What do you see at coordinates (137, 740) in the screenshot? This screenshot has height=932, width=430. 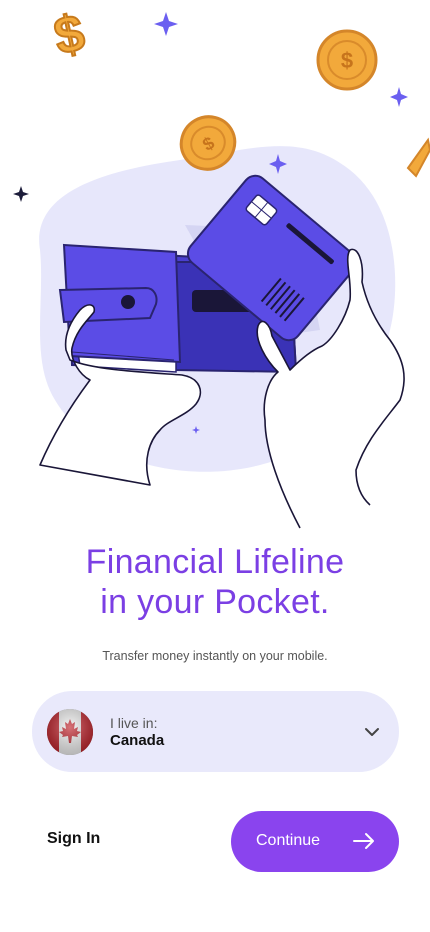 I see `country-selector-value: Canada` at bounding box center [137, 740].